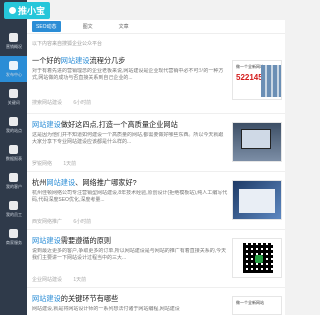 This screenshot has height=315, width=320. Describe the element at coordinates (47, 280) in the screenshot. I see `article-source: 企业网站建设` at that location.